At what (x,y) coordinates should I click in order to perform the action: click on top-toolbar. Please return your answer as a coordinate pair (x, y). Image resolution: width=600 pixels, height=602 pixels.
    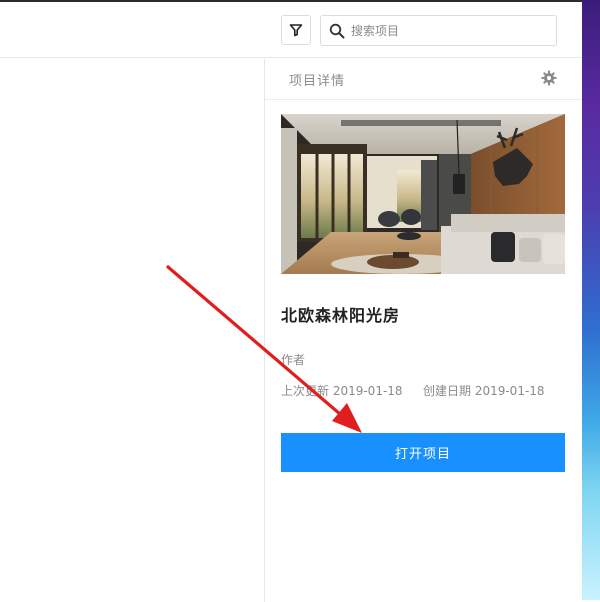
    Looking at the image, I should click on (291, 30).